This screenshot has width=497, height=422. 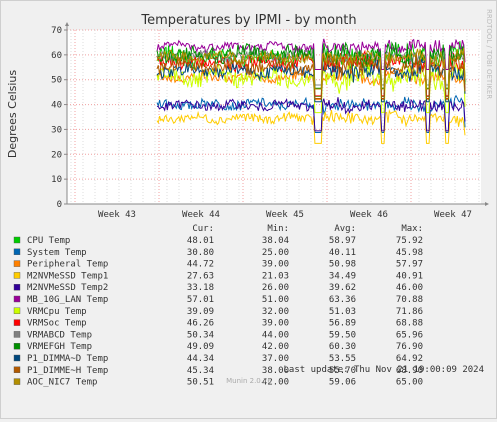 I want to click on legend-series-name: P1_DIMMA~D Temp, so click(x=67, y=359).